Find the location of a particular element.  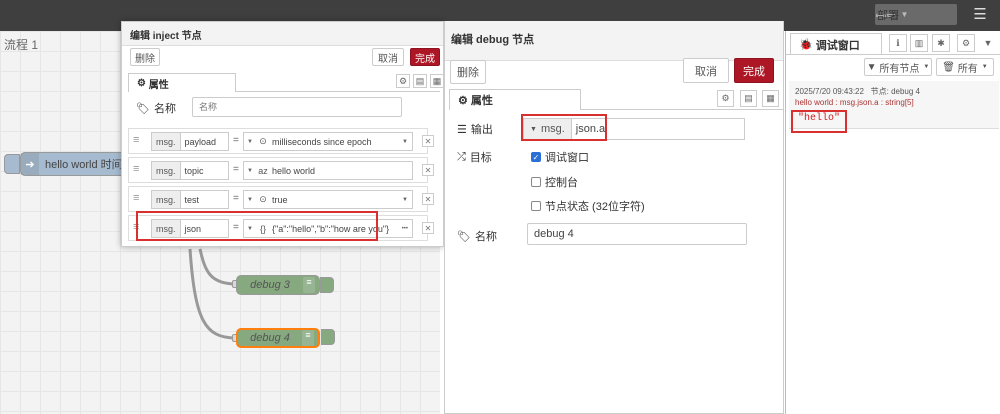

filter-label: 所有节点 is located at coordinates (899, 69).